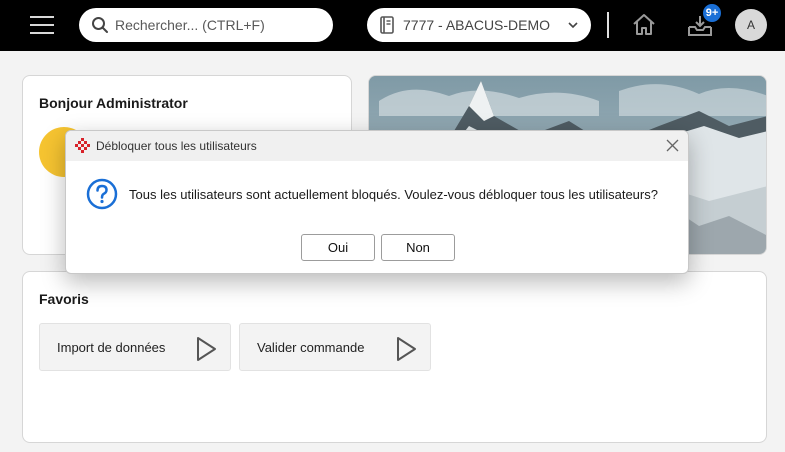 The width and height of the screenshot is (785, 452). What do you see at coordinates (100, 25) in the screenshot?
I see `search-icon` at bounding box center [100, 25].